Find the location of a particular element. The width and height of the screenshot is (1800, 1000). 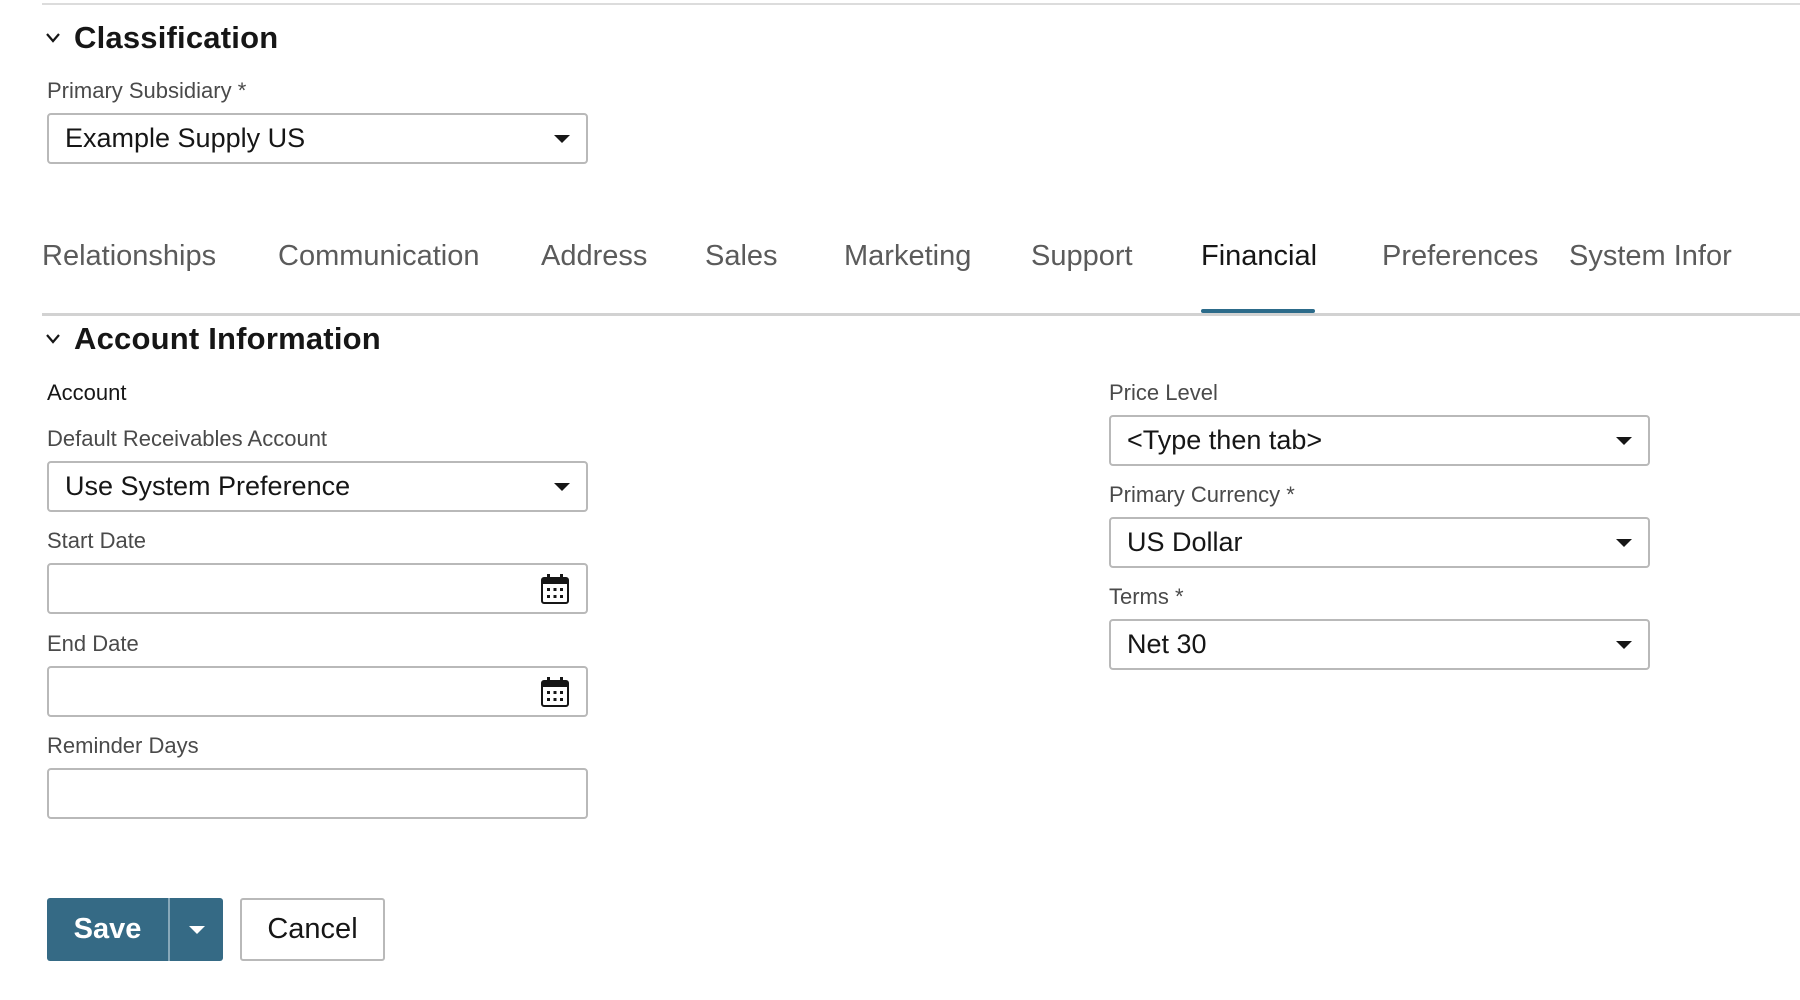

section-title: Classification is located at coordinates (176, 37).